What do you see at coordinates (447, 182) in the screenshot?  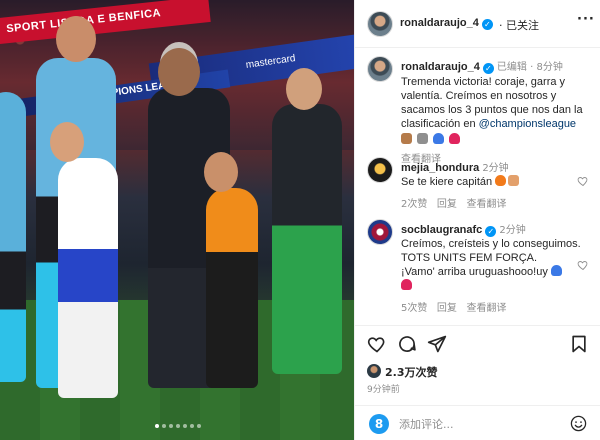 I see `comment-text: Se te kiere capitán` at bounding box center [447, 182].